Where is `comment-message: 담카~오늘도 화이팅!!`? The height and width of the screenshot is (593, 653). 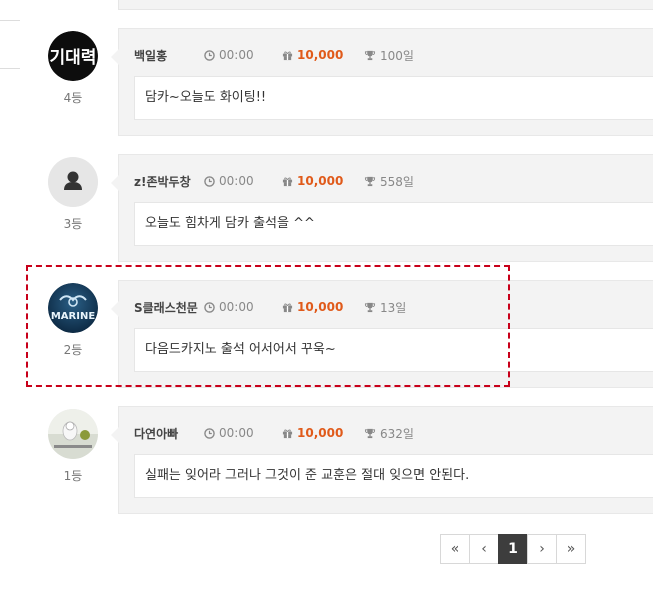 comment-message: 담카~오늘도 화이팅!! is located at coordinates (393, 98).